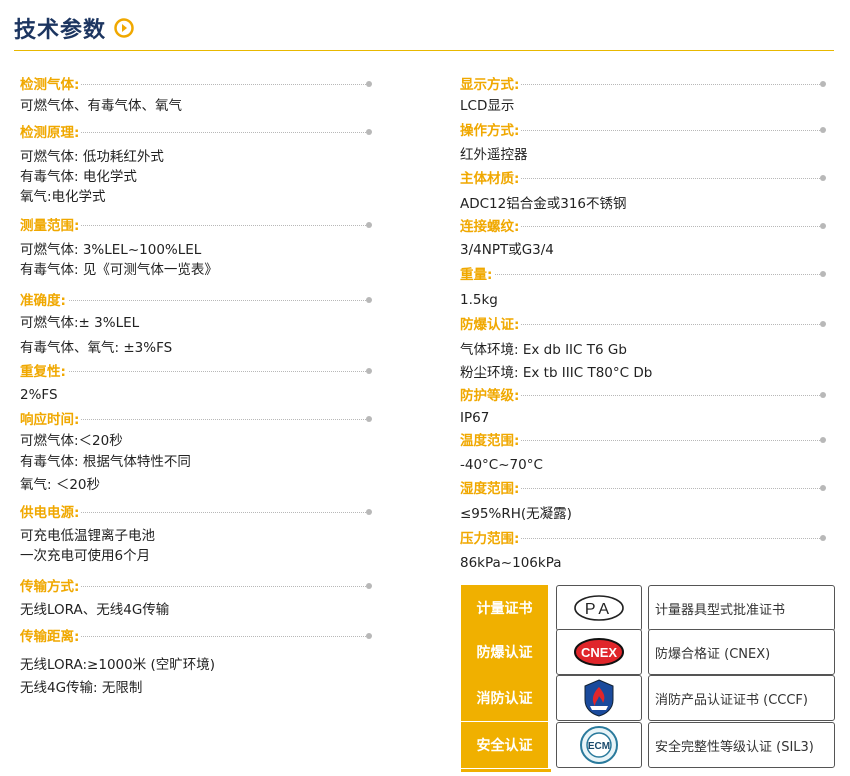  I want to click on spec-label: 操作方式:, so click(491, 131).